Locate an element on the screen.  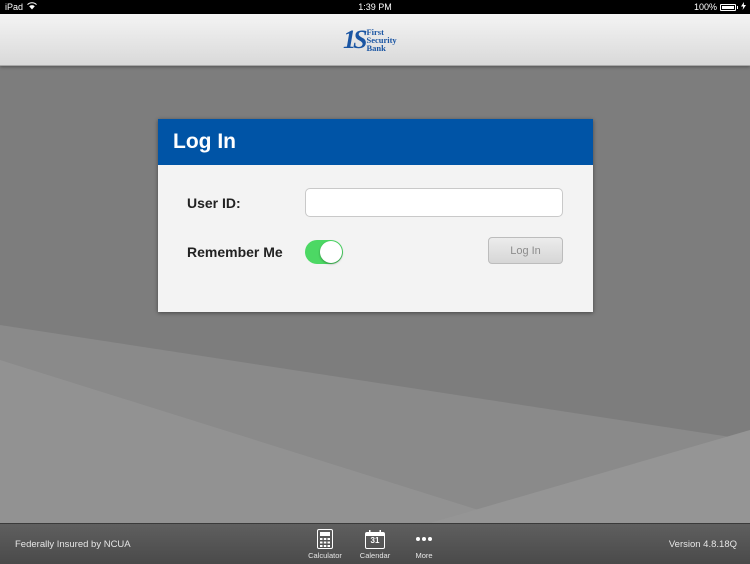
insured-notice: Federally Insured by NCUA is located at coordinates (73, 544).